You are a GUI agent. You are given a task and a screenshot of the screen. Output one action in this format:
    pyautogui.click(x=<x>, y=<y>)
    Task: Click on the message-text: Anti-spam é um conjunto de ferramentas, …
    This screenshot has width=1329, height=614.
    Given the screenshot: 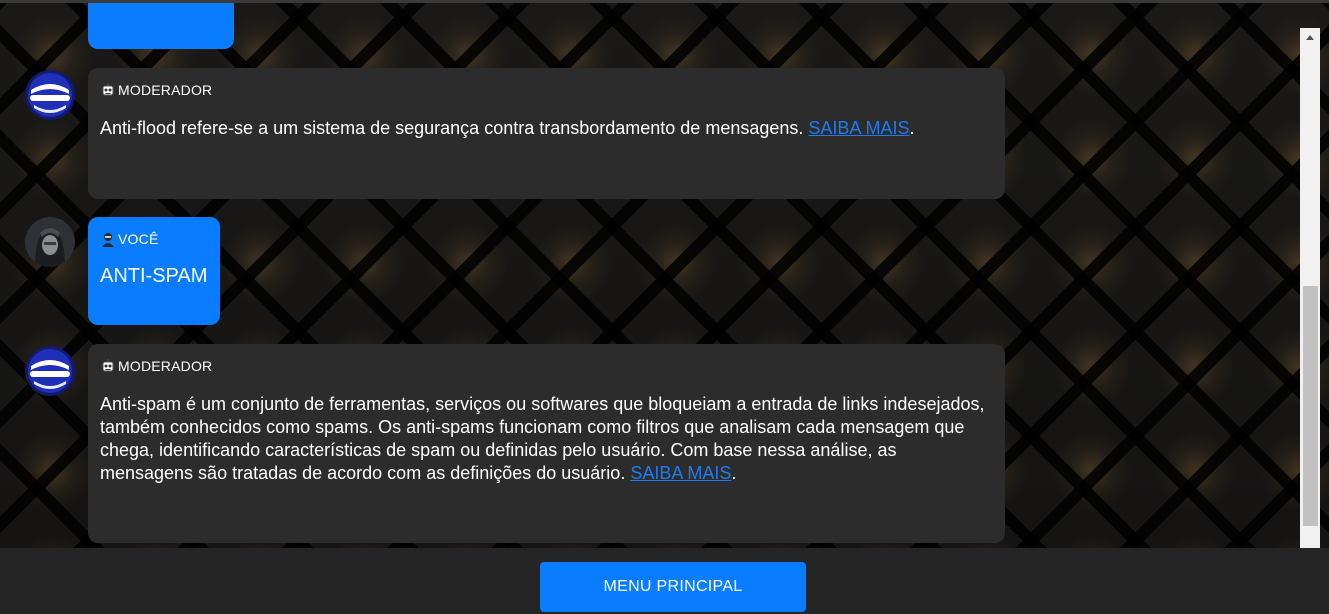 What is the action you would take?
    pyautogui.click(x=546, y=439)
    